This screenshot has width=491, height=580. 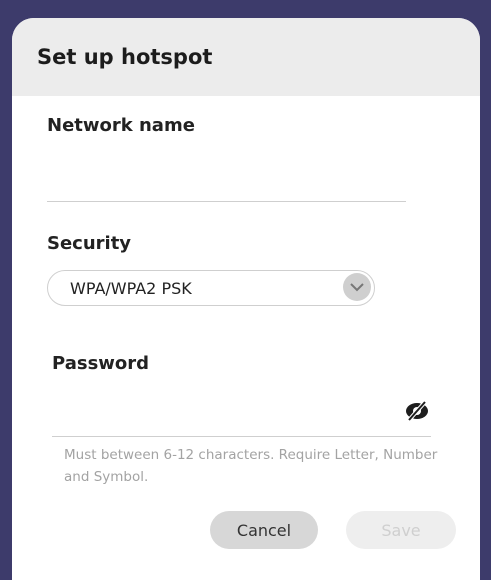 I want to click on cancel-button: Cancel, so click(x=264, y=530).